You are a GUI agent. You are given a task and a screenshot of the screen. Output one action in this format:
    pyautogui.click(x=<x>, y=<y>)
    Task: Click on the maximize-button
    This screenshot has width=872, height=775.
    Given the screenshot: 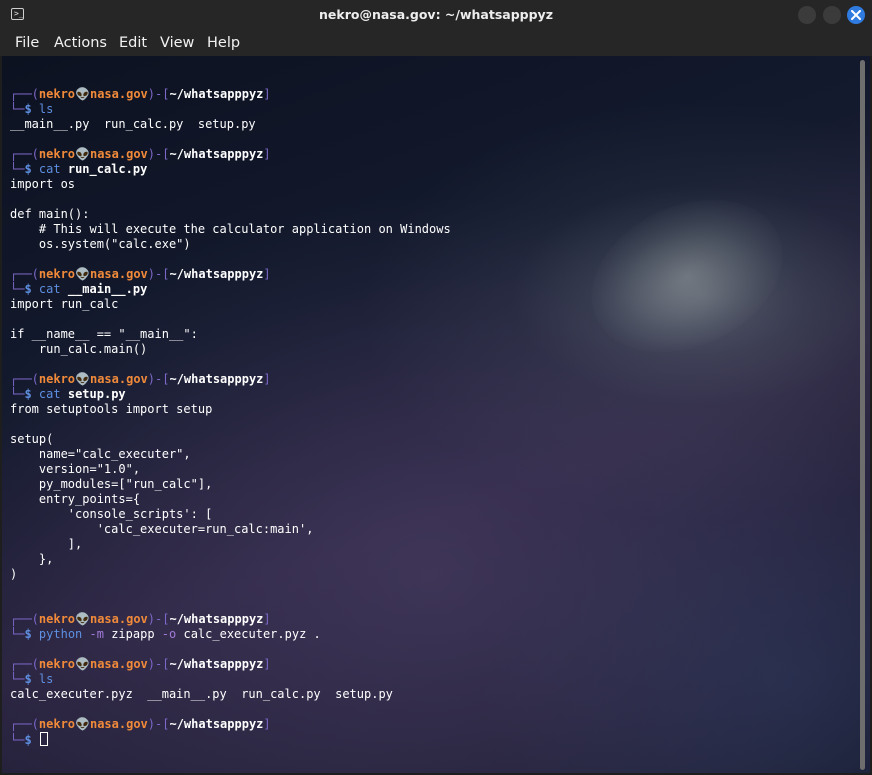 What is the action you would take?
    pyautogui.click(x=832, y=15)
    